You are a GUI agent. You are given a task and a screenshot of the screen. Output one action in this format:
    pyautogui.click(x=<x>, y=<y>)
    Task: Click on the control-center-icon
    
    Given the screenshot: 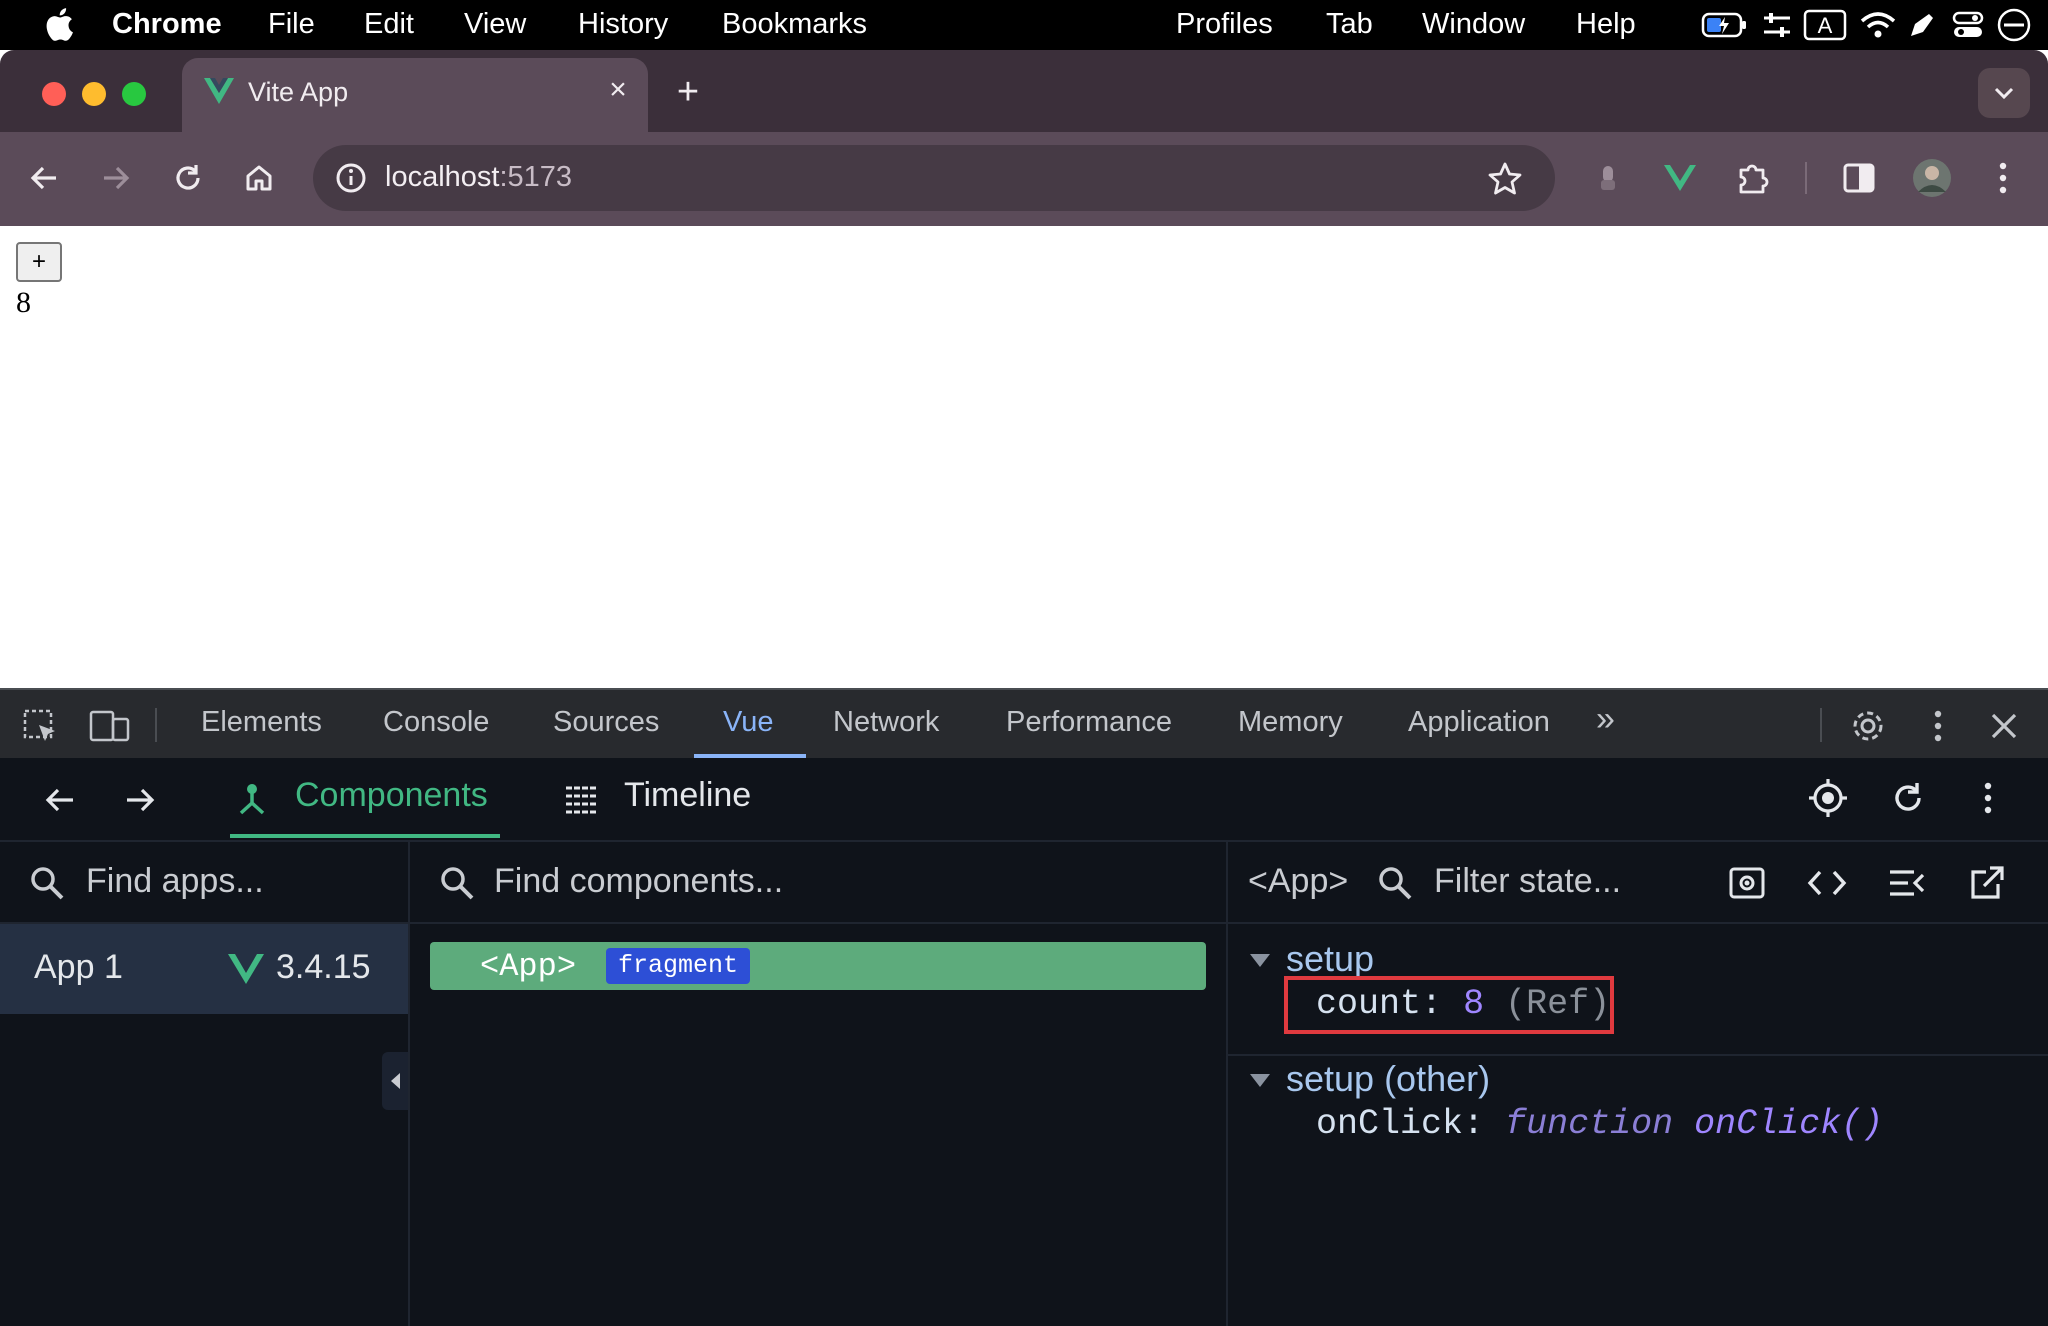 What is the action you would take?
    pyautogui.click(x=1968, y=25)
    